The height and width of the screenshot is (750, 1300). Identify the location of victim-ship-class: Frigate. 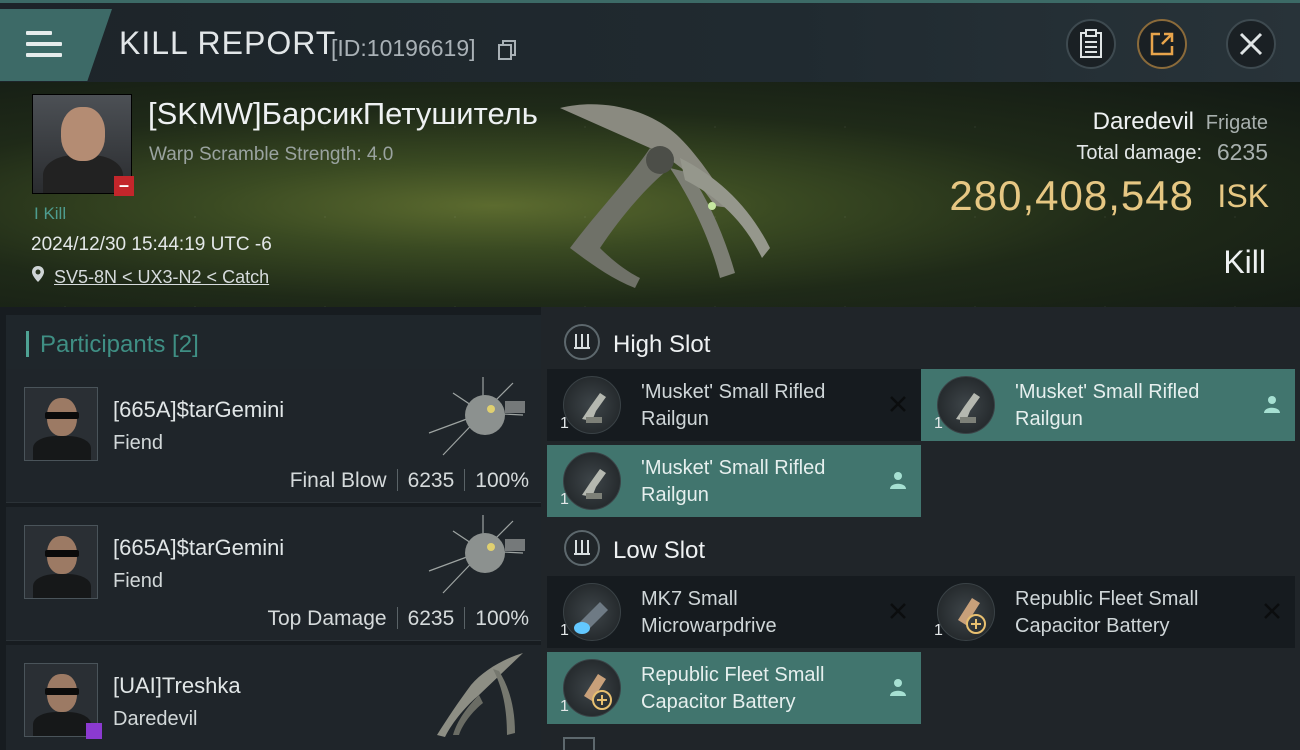
(1236, 123).